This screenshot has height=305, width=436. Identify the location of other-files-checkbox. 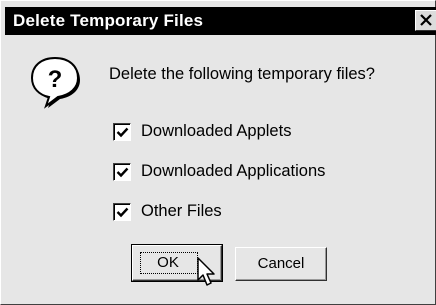
(122, 212).